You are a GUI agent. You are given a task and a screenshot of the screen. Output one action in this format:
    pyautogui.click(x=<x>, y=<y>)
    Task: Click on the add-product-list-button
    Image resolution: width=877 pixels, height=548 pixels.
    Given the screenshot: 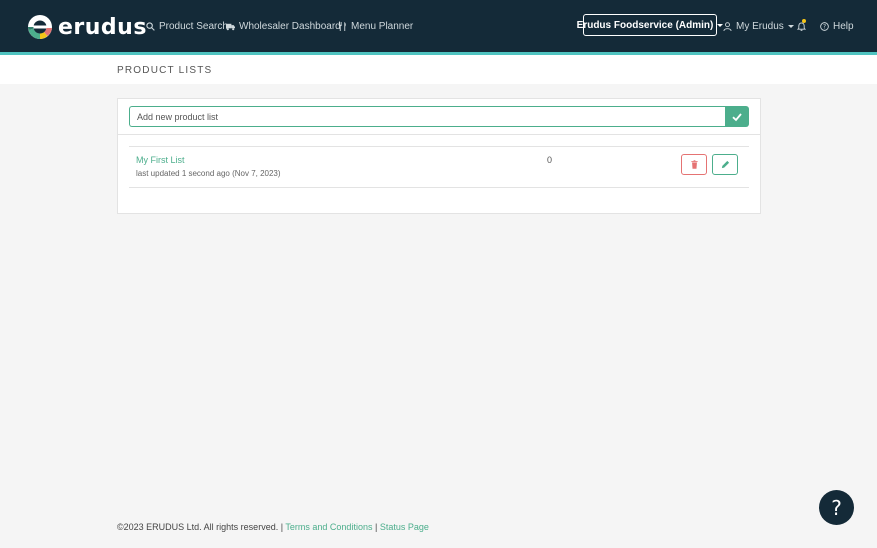 What is the action you would take?
    pyautogui.click(x=737, y=116)
    